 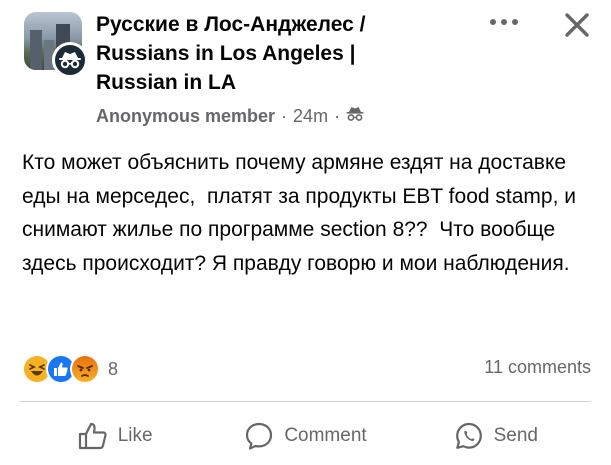 What do you see at coordinates (305, 401) in the screenshot?
I see `divider` at bounding box center [305, 401].